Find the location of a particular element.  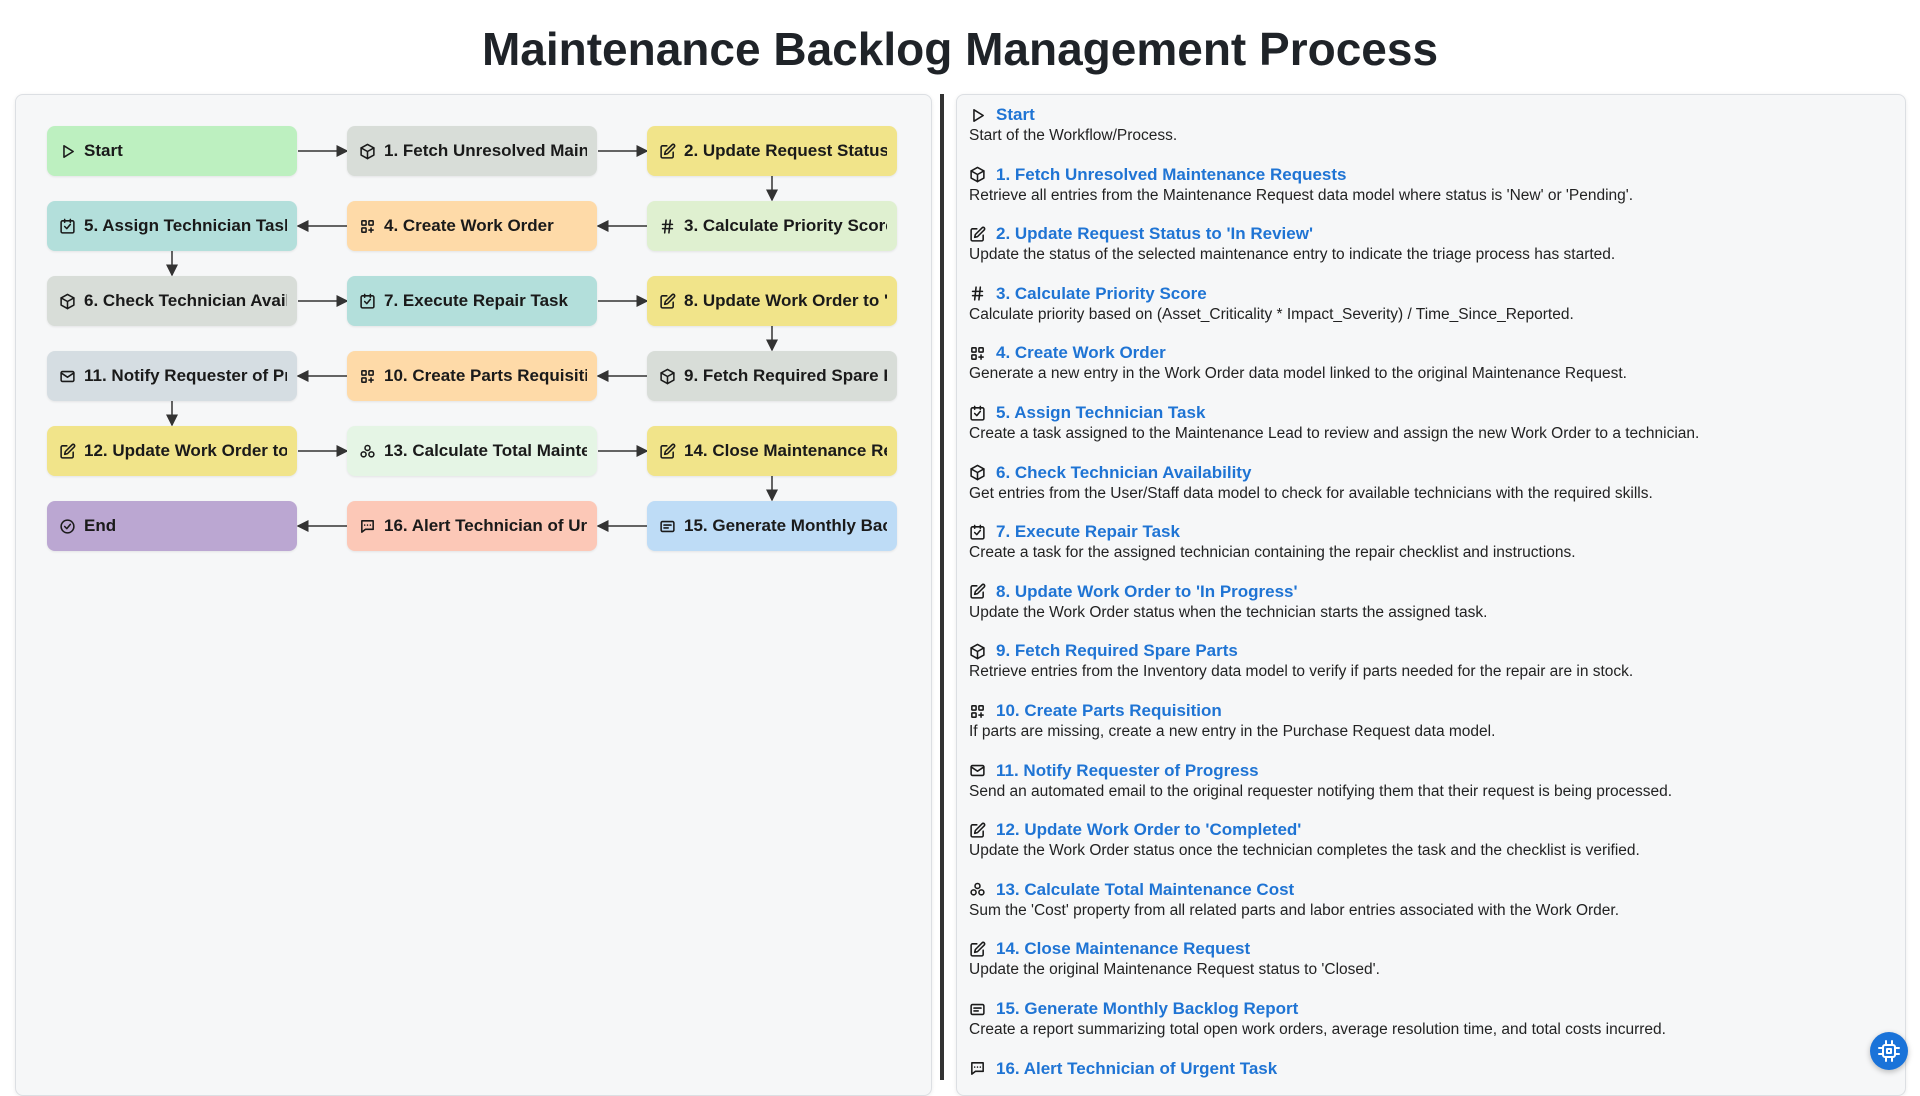

flow-node-label: 1. Fetch Unresolved Maintenance Requests is located at coordinates (485, 150).